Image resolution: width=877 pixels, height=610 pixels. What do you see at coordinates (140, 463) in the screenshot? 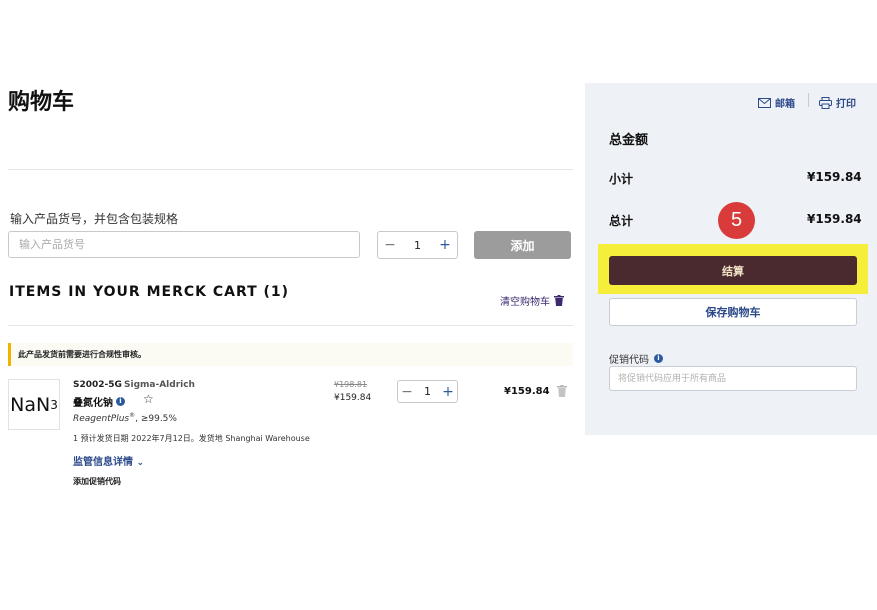
I see `chevron-down-icon: ⌄` at bounding box center [140, 463].